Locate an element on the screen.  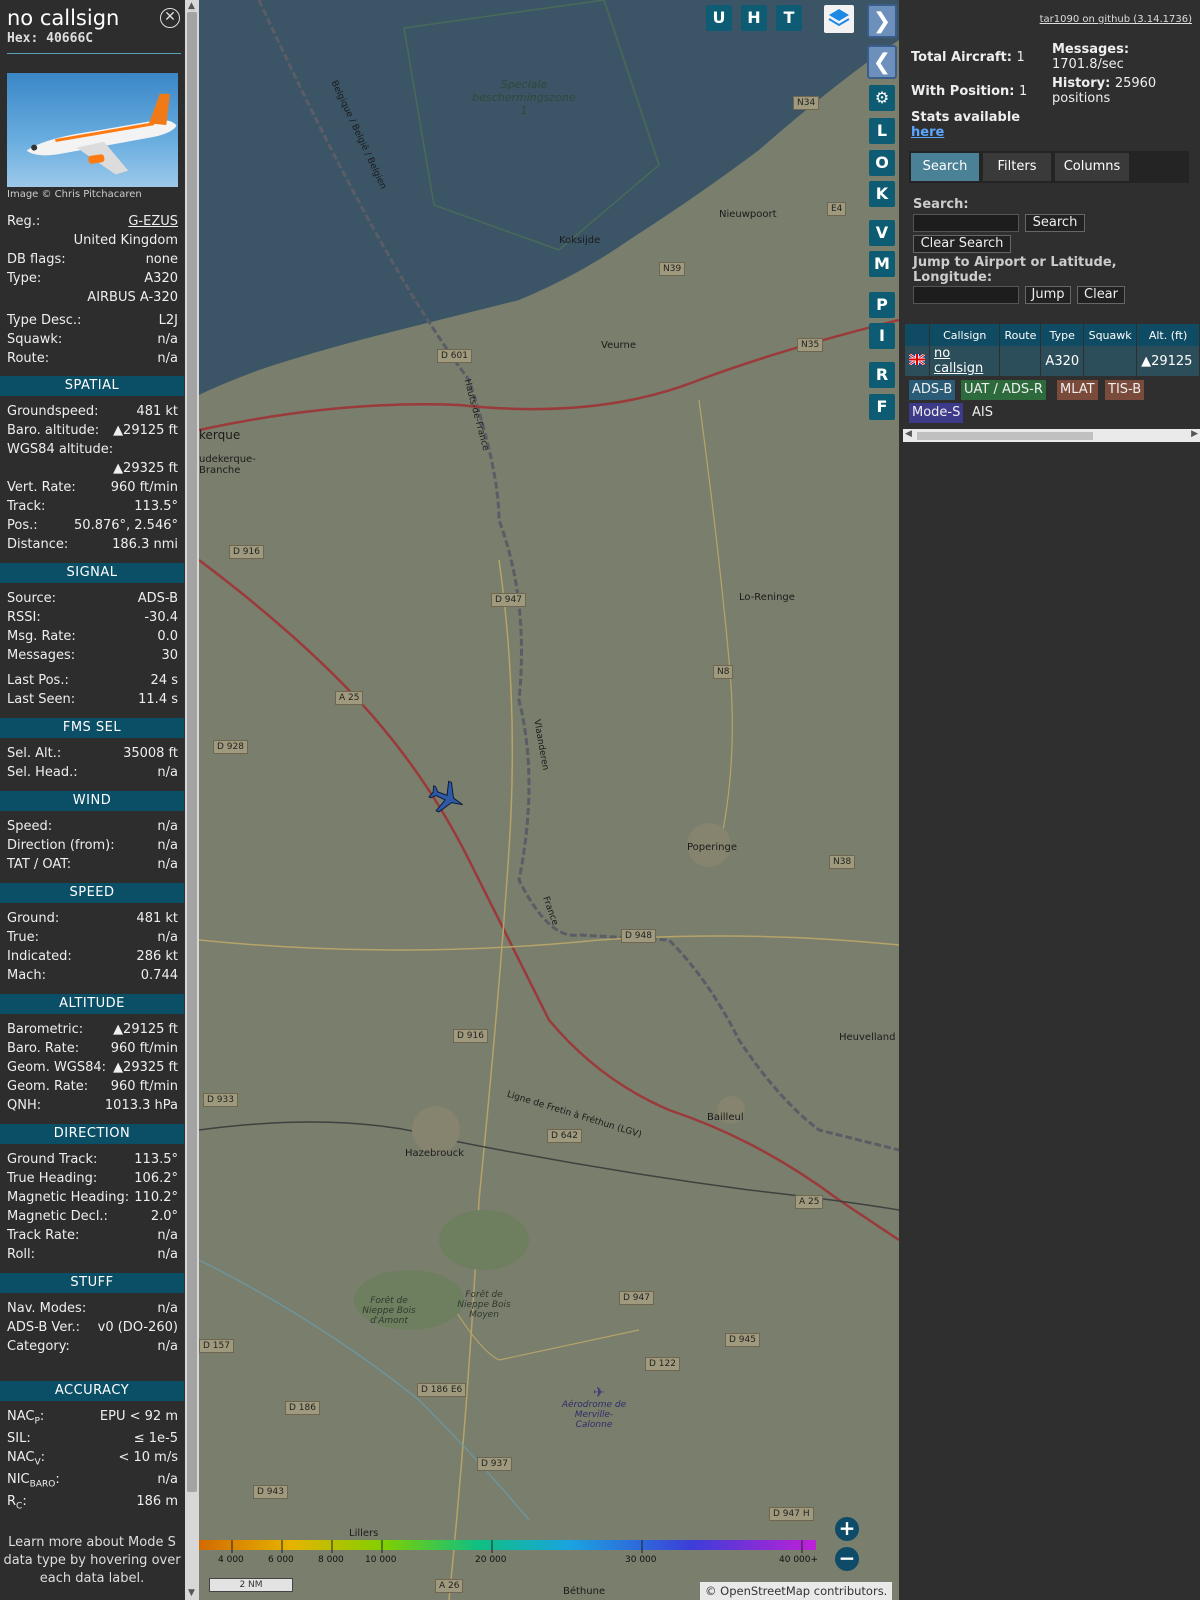
tat-label: TAT / OAT: is located at coordinates (39, 864).